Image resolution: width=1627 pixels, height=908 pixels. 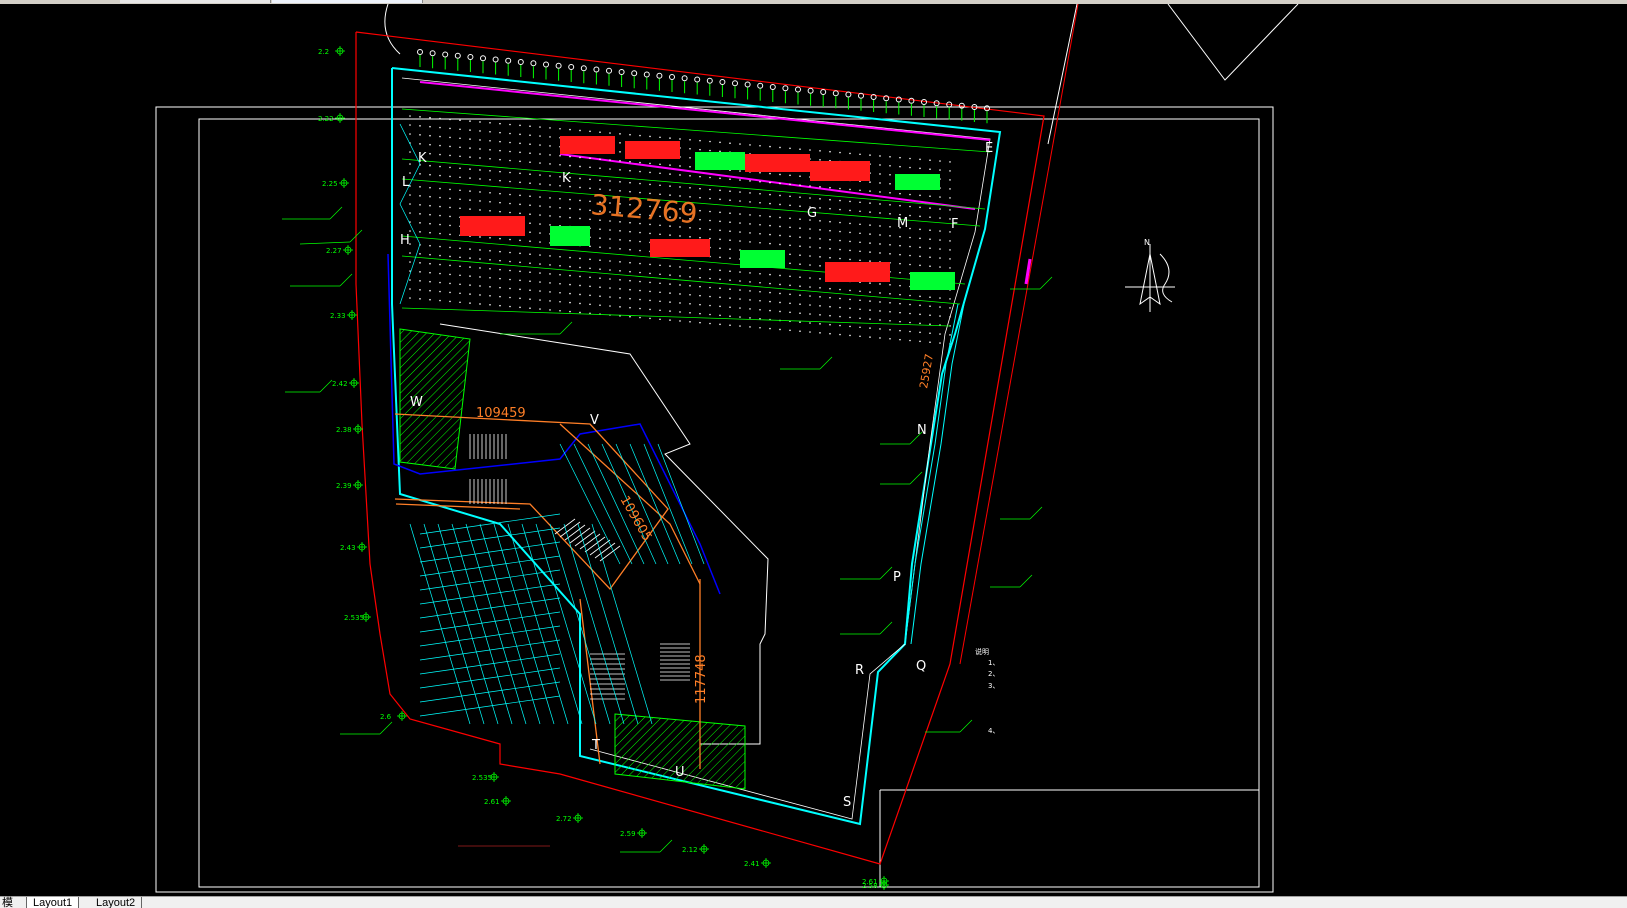 I want to click on elevation-label: 2.535, so click(x=354, y=618).